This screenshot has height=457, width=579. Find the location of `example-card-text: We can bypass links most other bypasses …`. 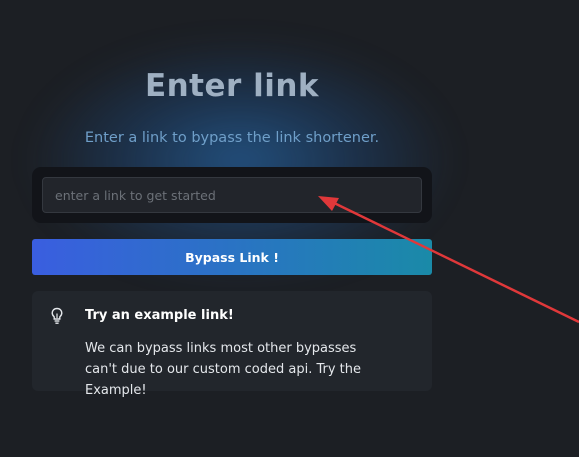

example-card-text: We can bypass links most other bypasses … is located at coordinates (223, 369).